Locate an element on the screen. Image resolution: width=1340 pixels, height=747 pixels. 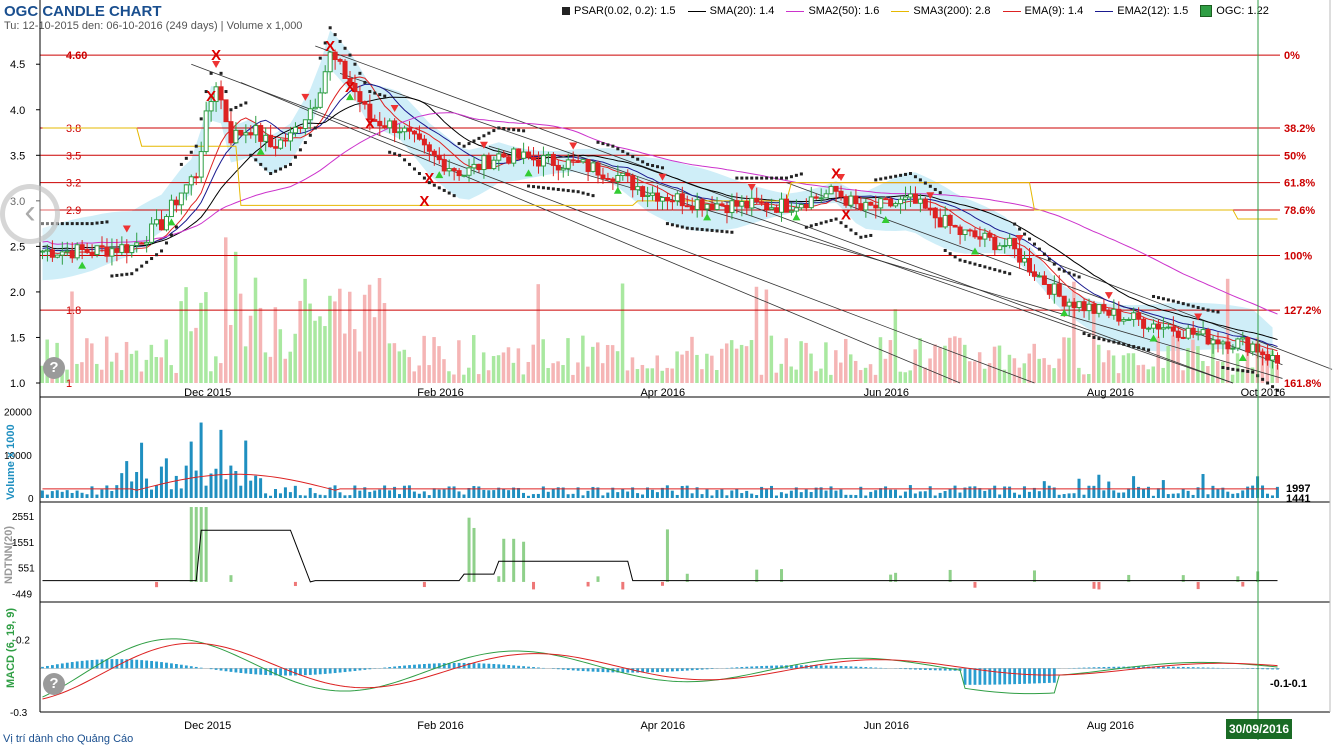
price-y-tick: 1.0 is located at coordinates (17, 384).